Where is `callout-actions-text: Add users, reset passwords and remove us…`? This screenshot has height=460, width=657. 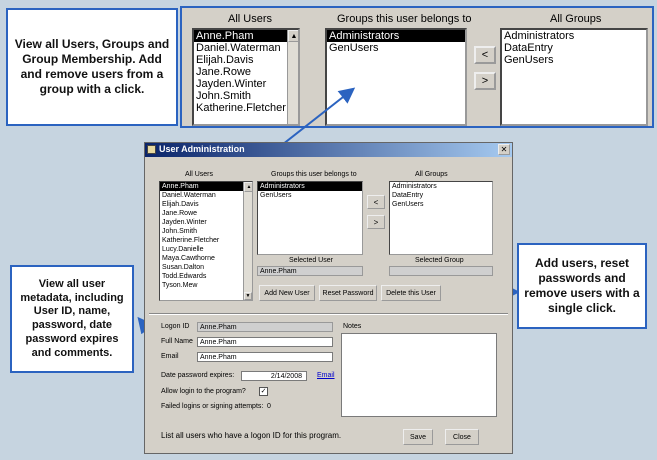
callout-actions-text: Add users, reset passwords and remove us… is located at coordinates (582, 285).